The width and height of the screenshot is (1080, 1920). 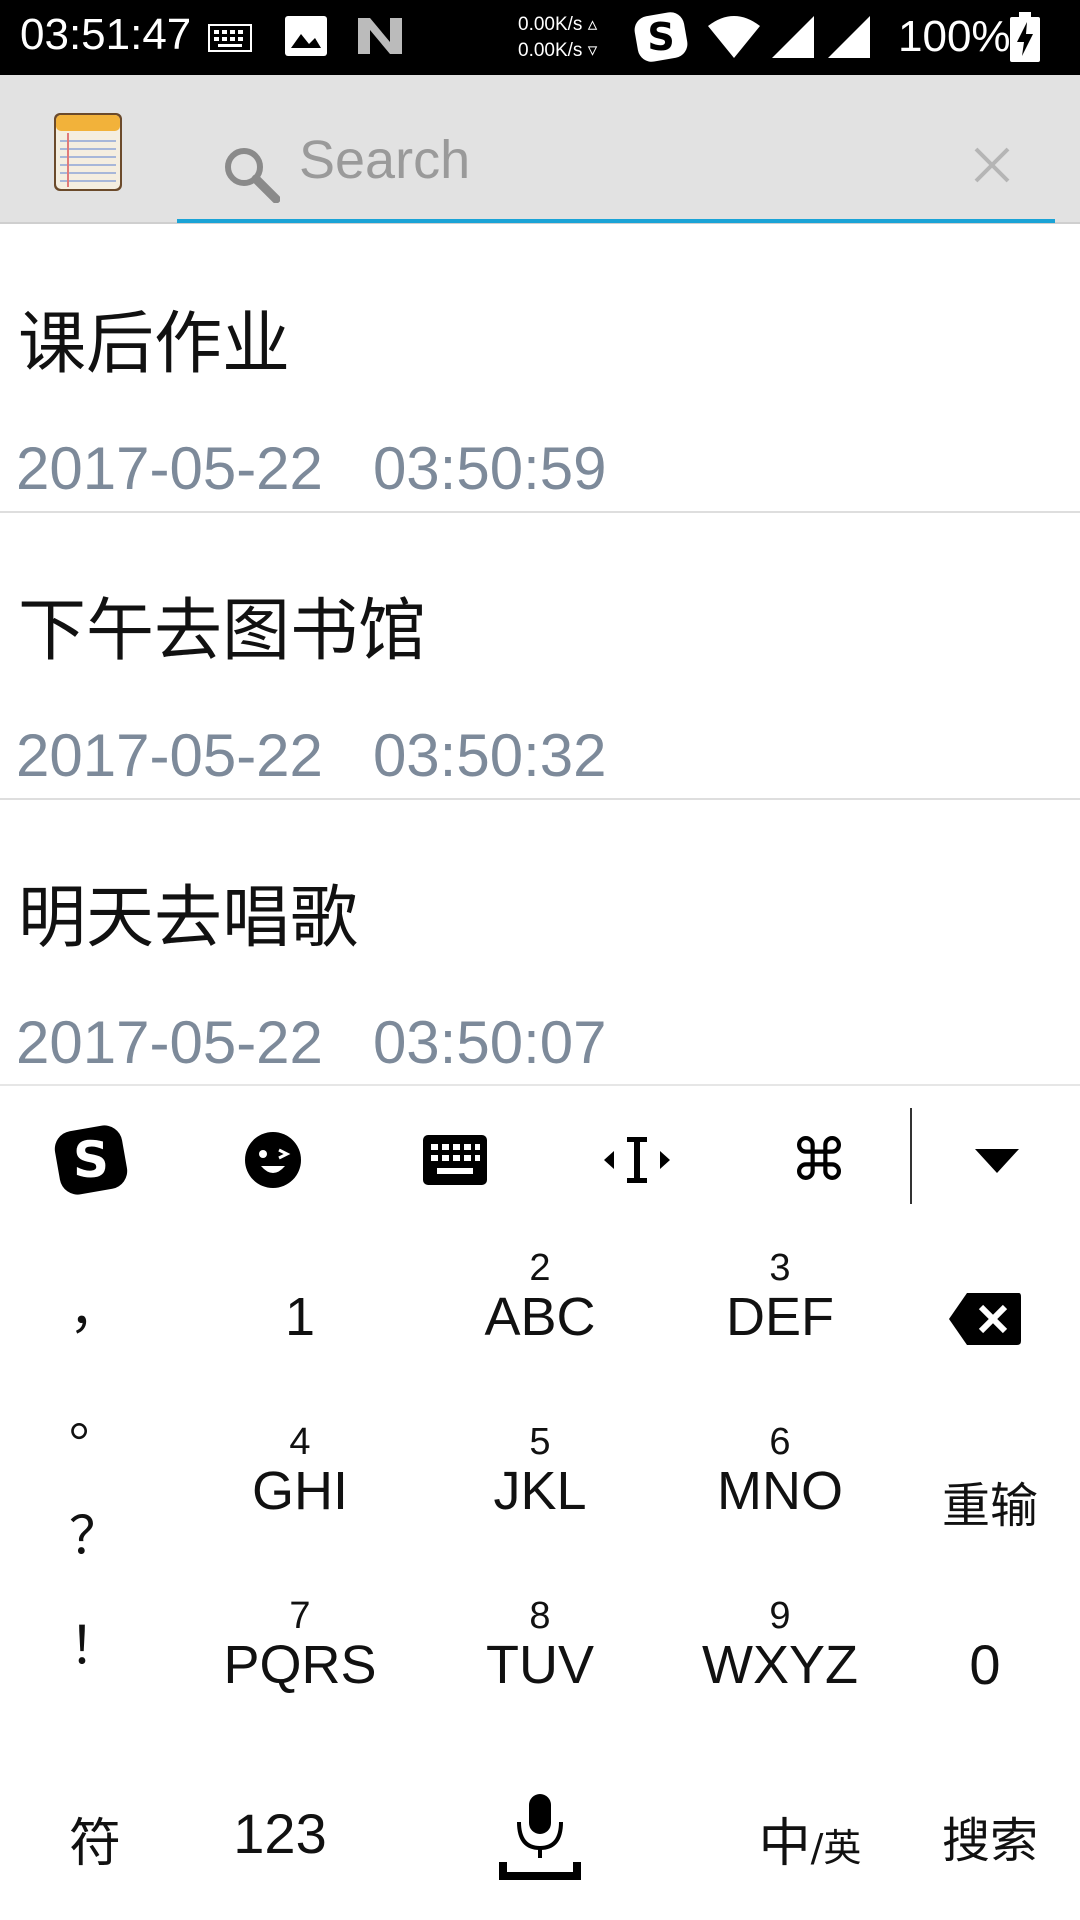 What do you see at coordinates (540, 1645) in the screenshot?
I see `key-8-tuv: 8 TUV` at bounding box center [540, 1645].